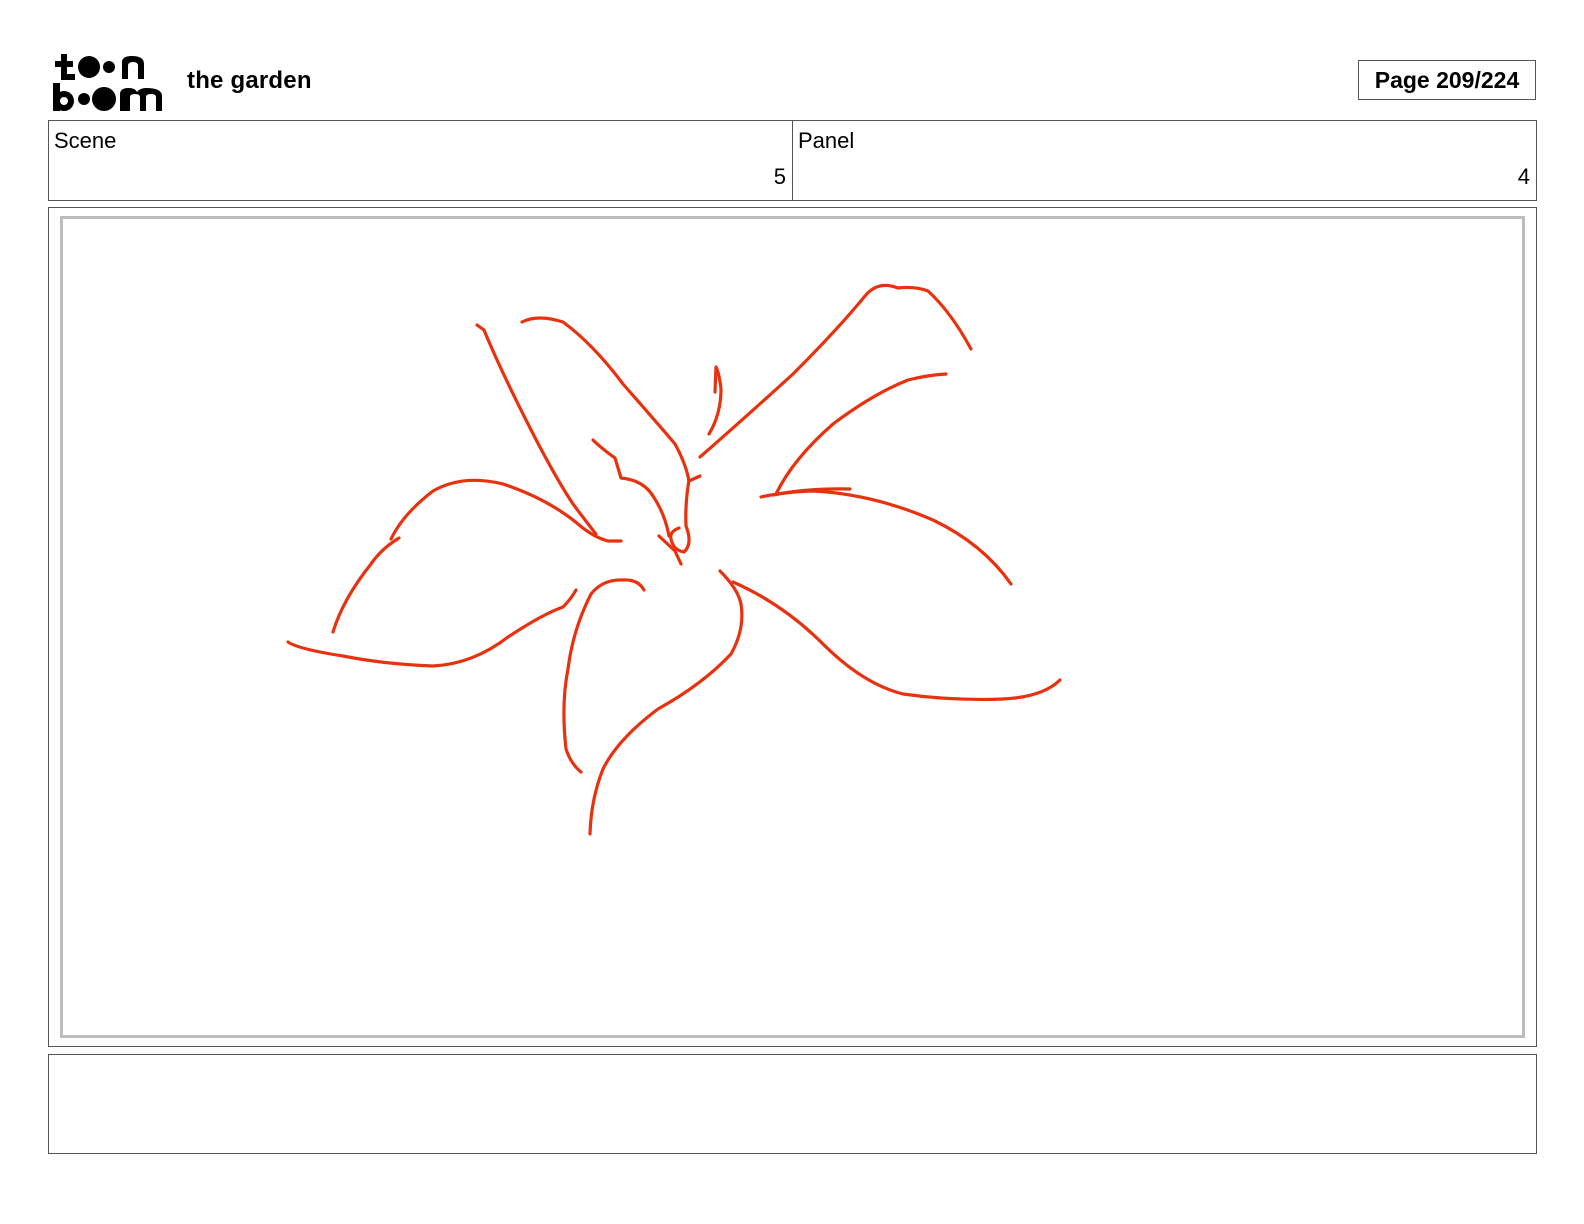 The height and width of the screenshot is (1224, 1584). I want to click on toon-boom-logo, so click(108, 82).